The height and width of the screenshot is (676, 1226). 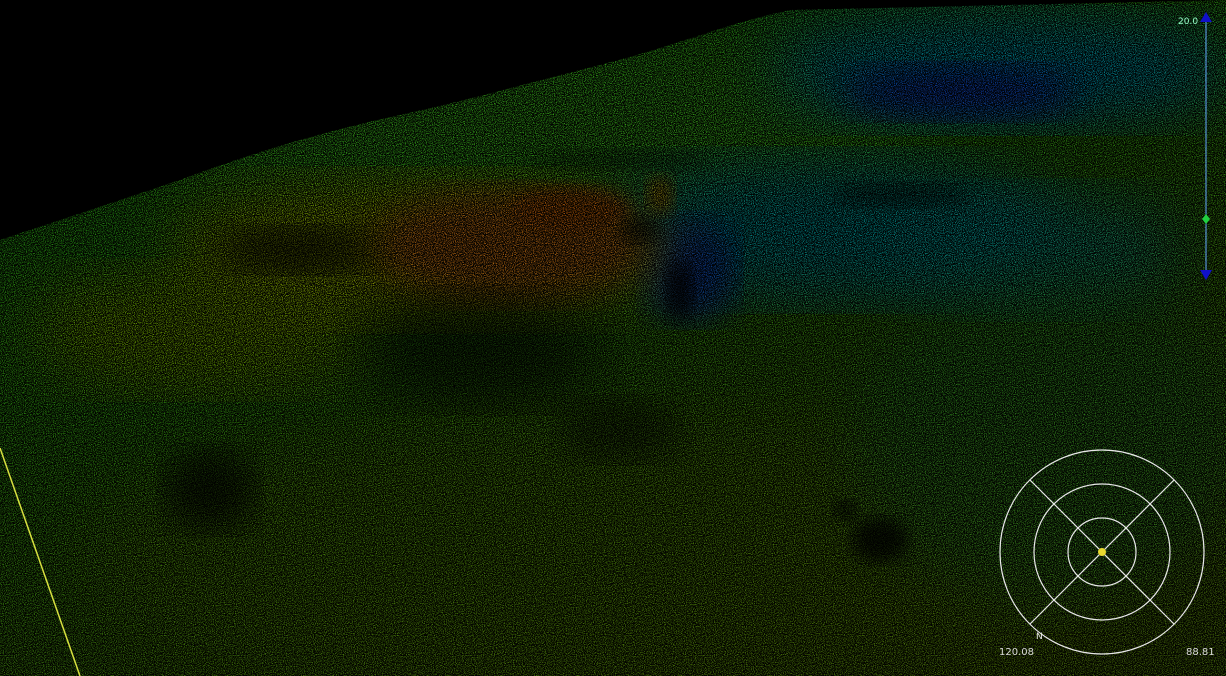 What do you see at coordinates (1206, 17) in the screenshot?
I see `triangle-up-icon` at bounding box center [1206, 17].